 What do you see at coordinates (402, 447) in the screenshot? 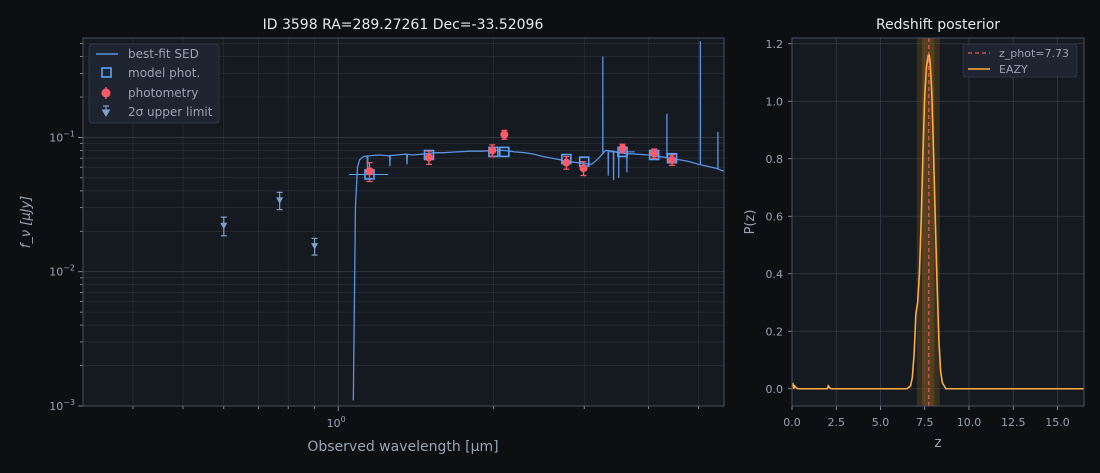
I see `sed-xlabel: Observed wavelength [μm]` at bounding box center [402, 447].